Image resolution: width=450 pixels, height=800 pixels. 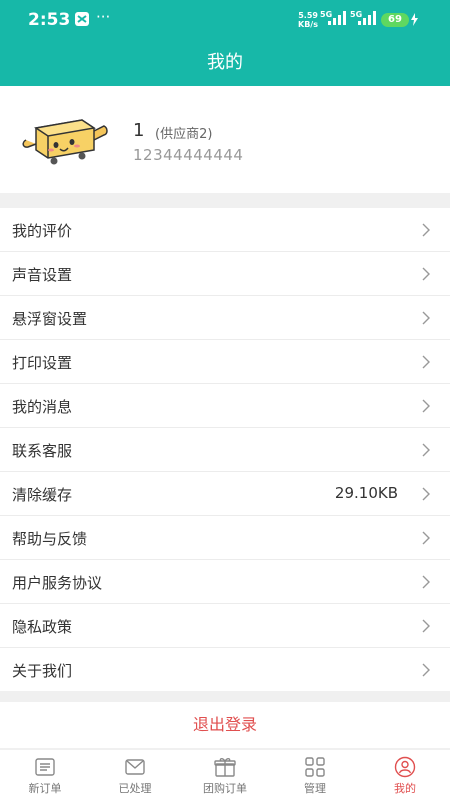 What do you see at coordinates (366, 493) in the screenshot?
I see `cache-size-value: 29.10KB` at bounding box center [366, 493].